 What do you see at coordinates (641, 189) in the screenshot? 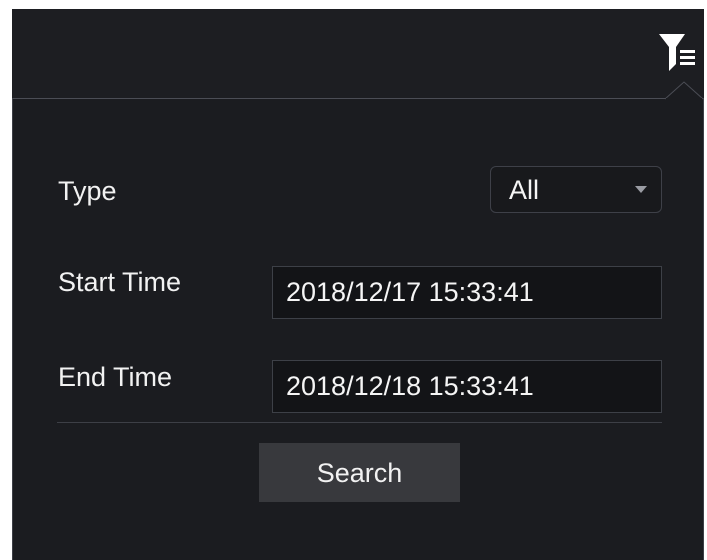
I see `chevron-down-icon` at bounding box center [641, 189].